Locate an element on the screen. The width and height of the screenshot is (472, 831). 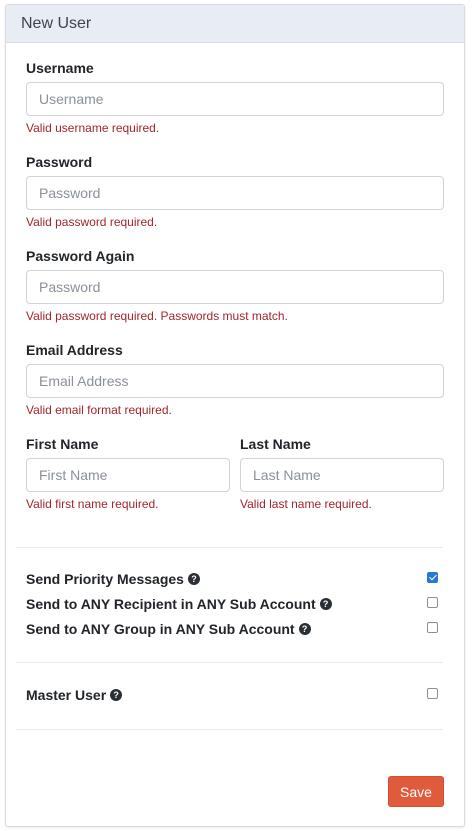
priority-messages-checkbox is located at coordinates (432, 577).